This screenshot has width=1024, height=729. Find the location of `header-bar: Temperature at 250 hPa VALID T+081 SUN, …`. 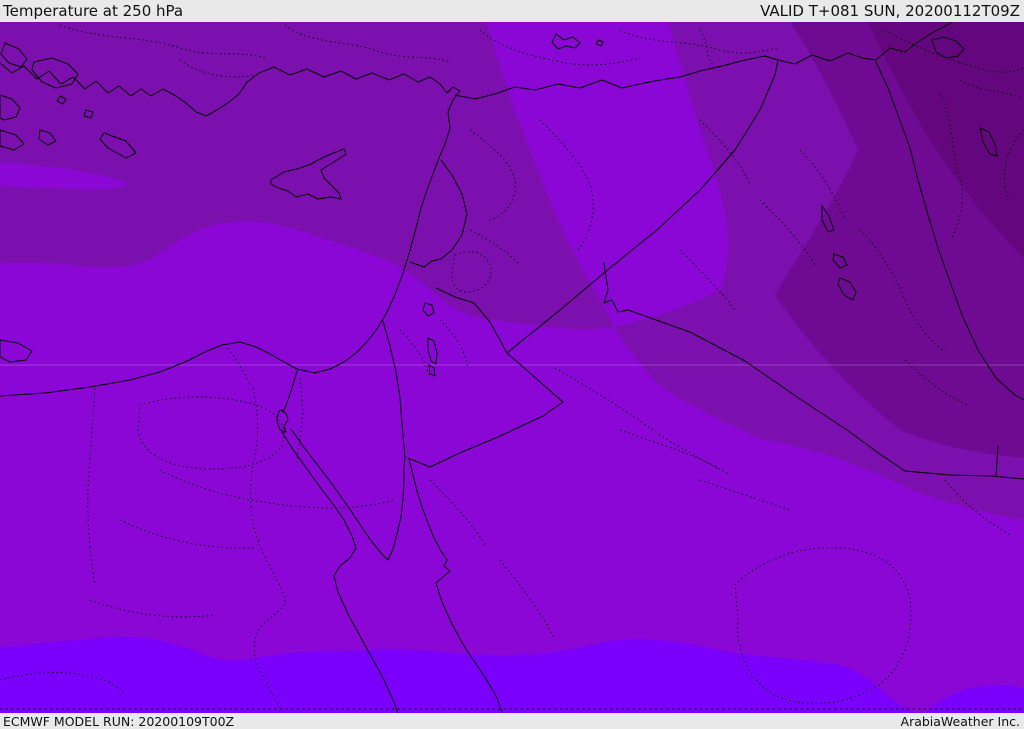

header-bar: Temperature at 250 hPa VALID T+081 SUN, … is located at coordinates (512, 11).